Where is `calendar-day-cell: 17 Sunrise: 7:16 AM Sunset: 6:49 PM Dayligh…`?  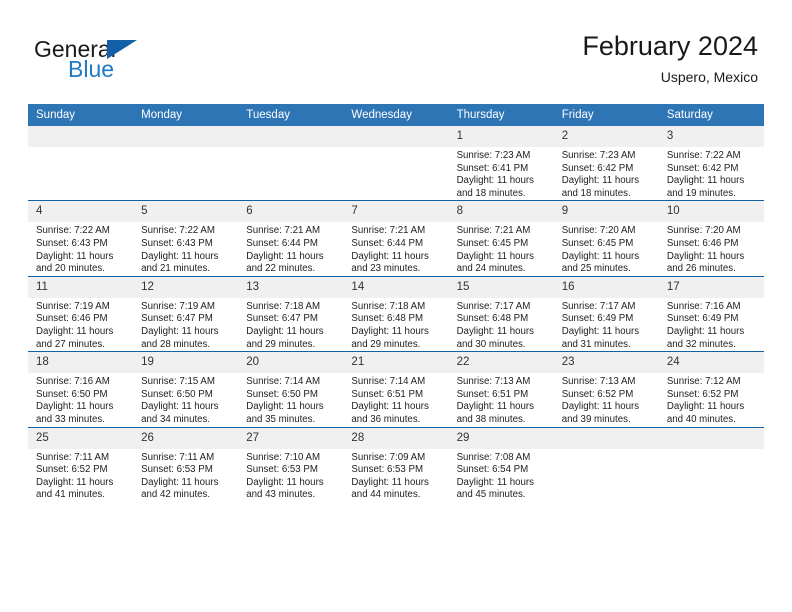
calendar-day-cell: 17 Sunrise: 7:16 AM Sunset: 6:49 PM Dayligh… is located at coordinates (711, 313).